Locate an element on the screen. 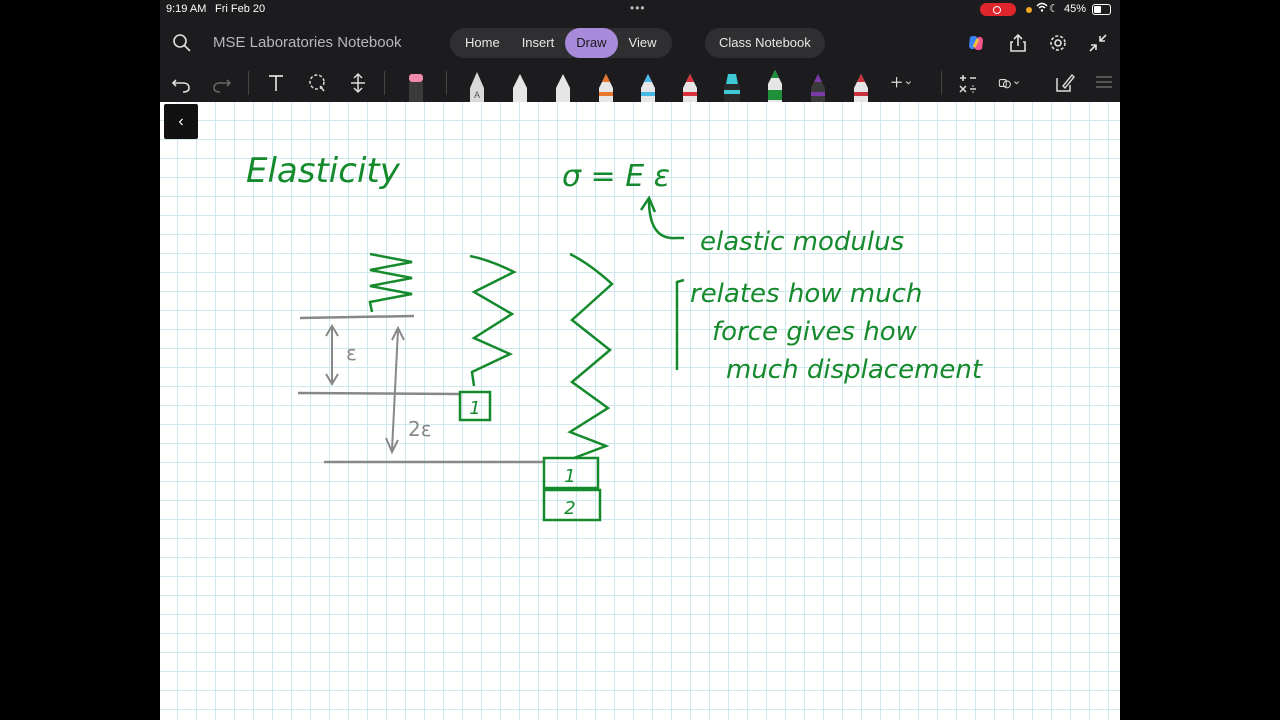 This screenshot has height=720, width=1280. notebook-title: MSE Laboratories Notebook is located at coordinates (307, 42).